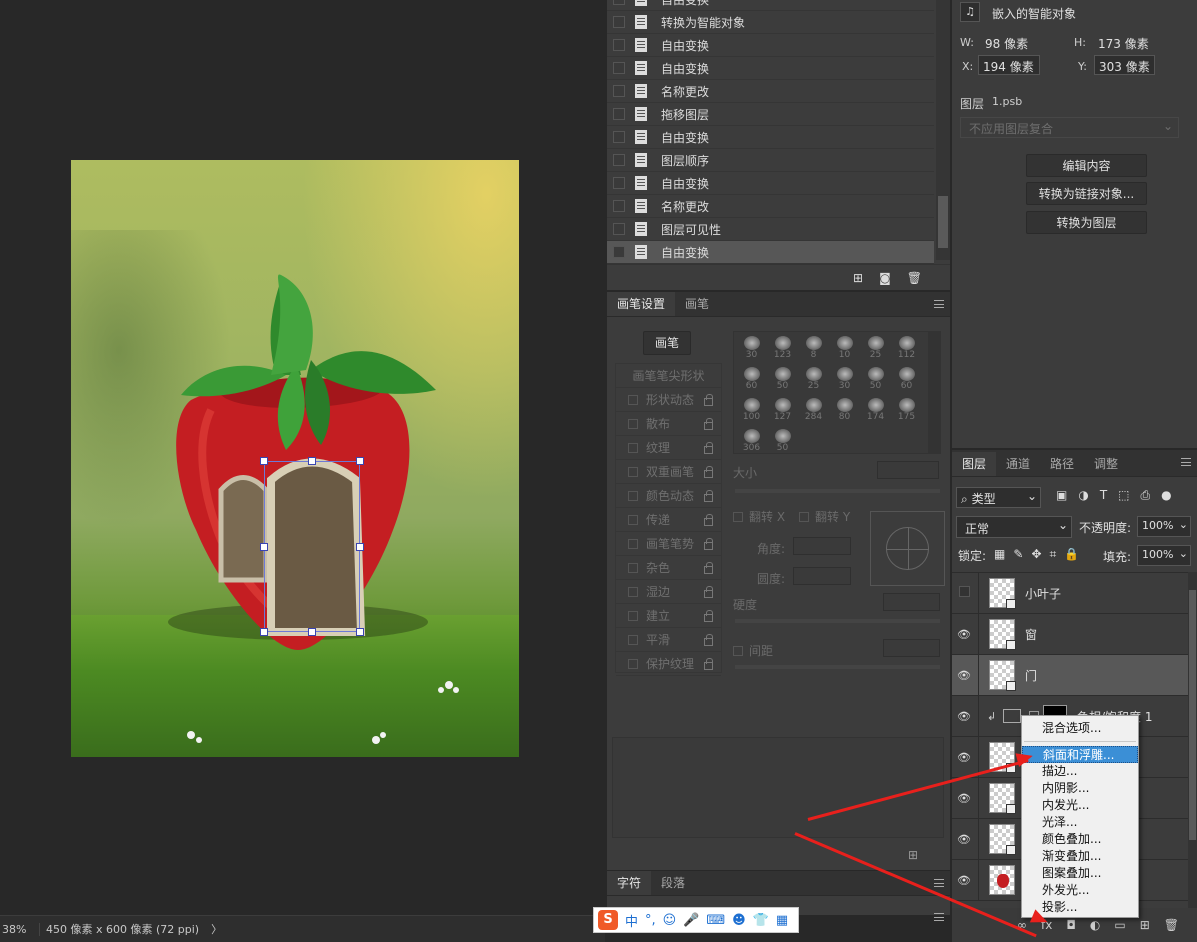 The height and width of the screenshot is (942, 1197). I want to click on ime-lang-toggle: 中, so click(631, 920).